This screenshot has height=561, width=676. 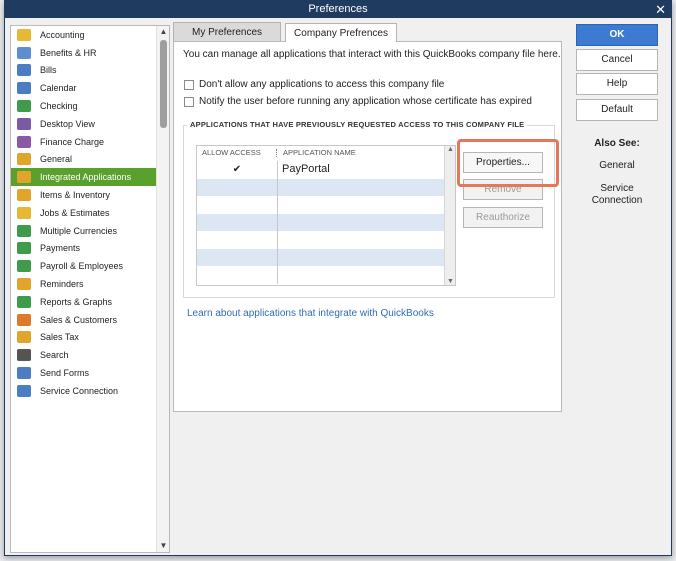 What do you see at coordinates (617, 110) in the screenshot?
I see `default-button: Default` at bounding box center [617, 110].